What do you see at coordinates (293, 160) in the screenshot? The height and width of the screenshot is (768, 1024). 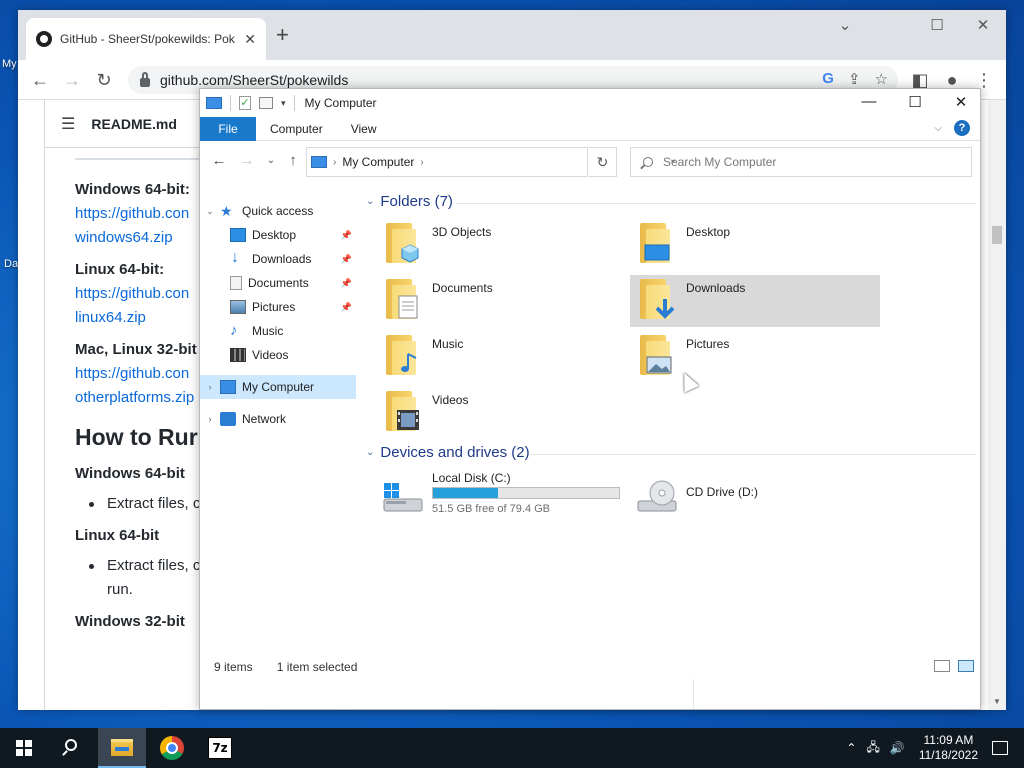 I see `up-icon: ↑` at bounding box center [293, 160].